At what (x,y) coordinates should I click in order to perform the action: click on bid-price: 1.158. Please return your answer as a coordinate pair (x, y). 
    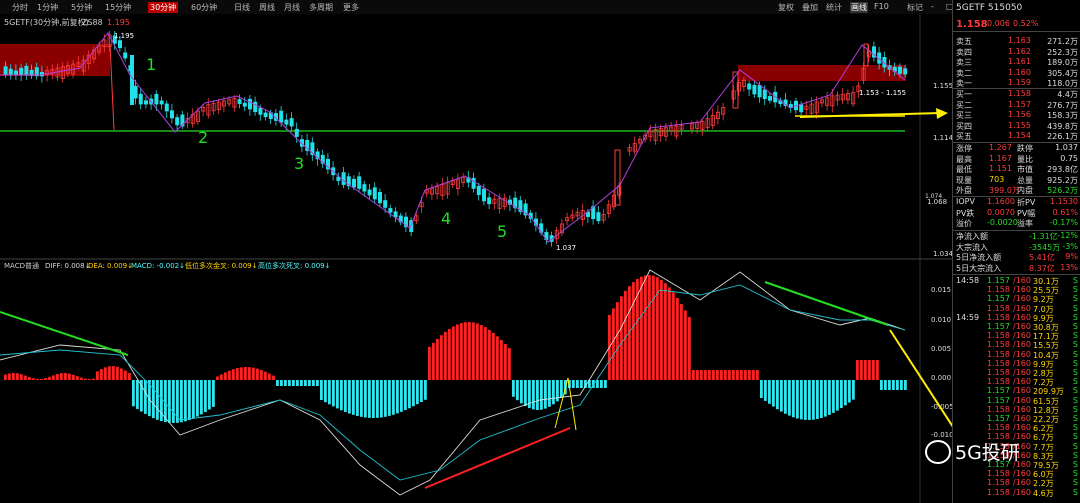
    Looking at the image, I should click on (1019, 93).